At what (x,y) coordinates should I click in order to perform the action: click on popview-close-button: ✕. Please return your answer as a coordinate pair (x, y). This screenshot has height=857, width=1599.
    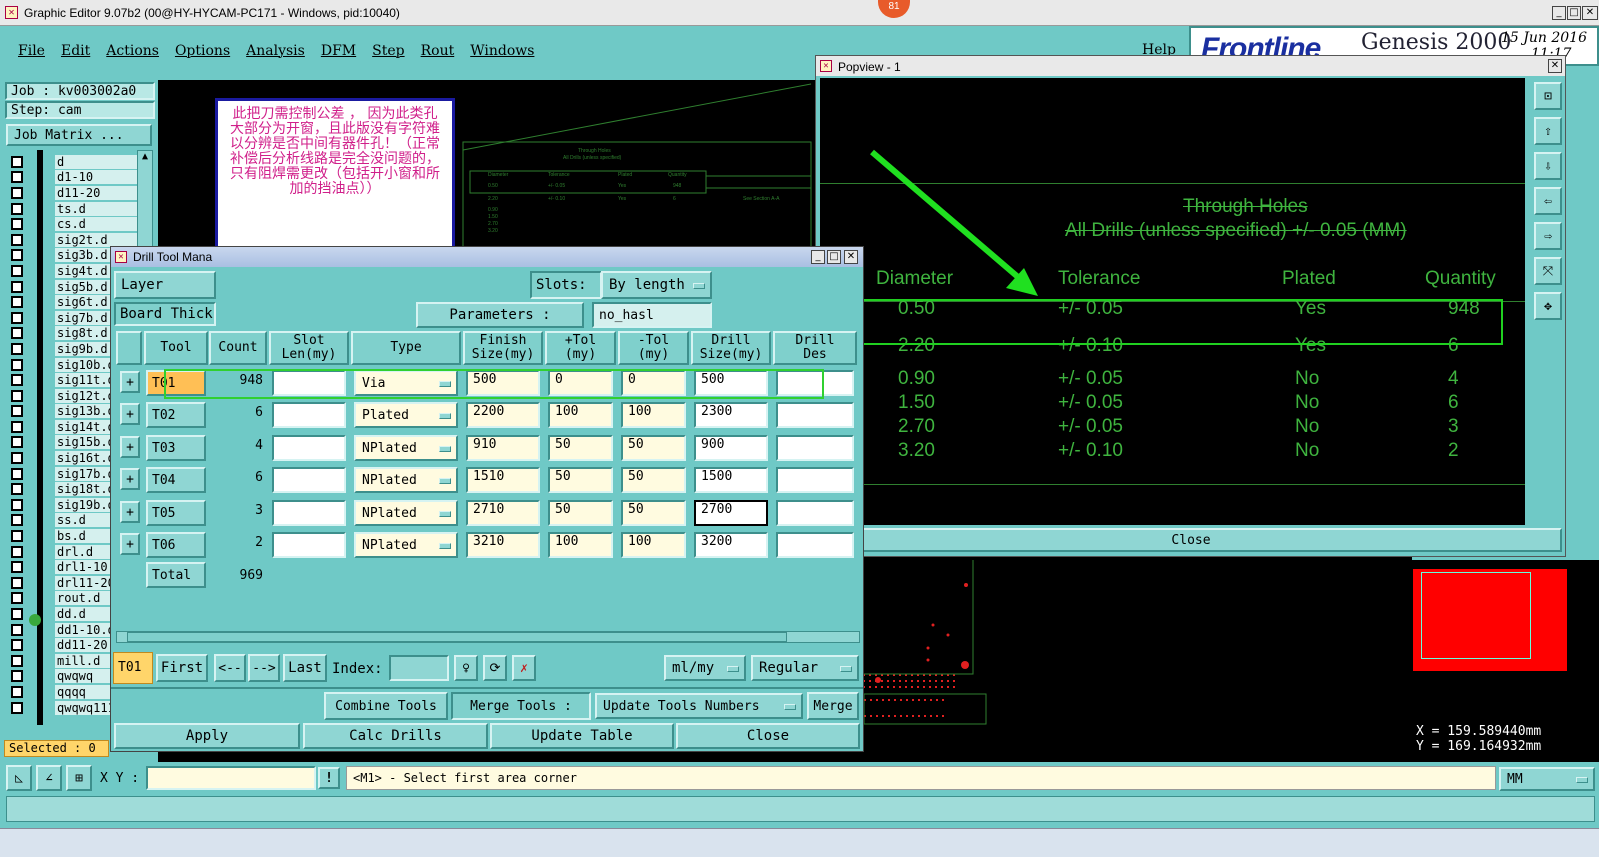
    Looking at the image, I should click on (1555, 66).